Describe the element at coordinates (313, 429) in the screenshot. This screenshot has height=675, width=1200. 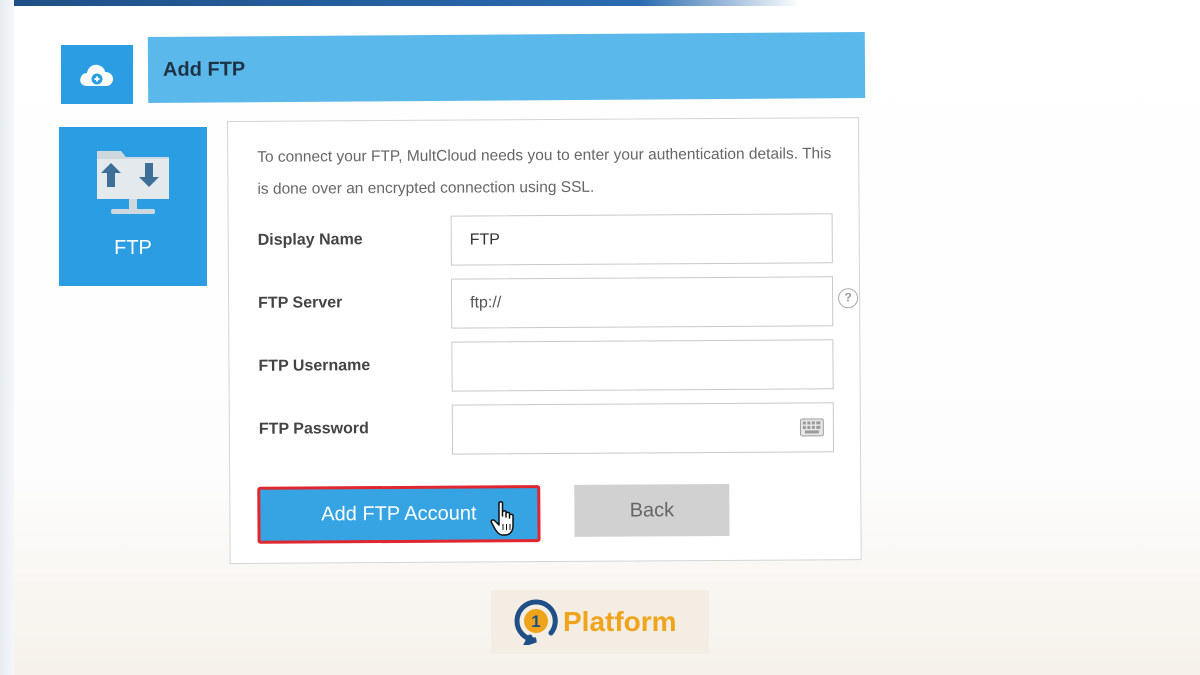
I see `ftp-password-label: FTP Password` at that location.